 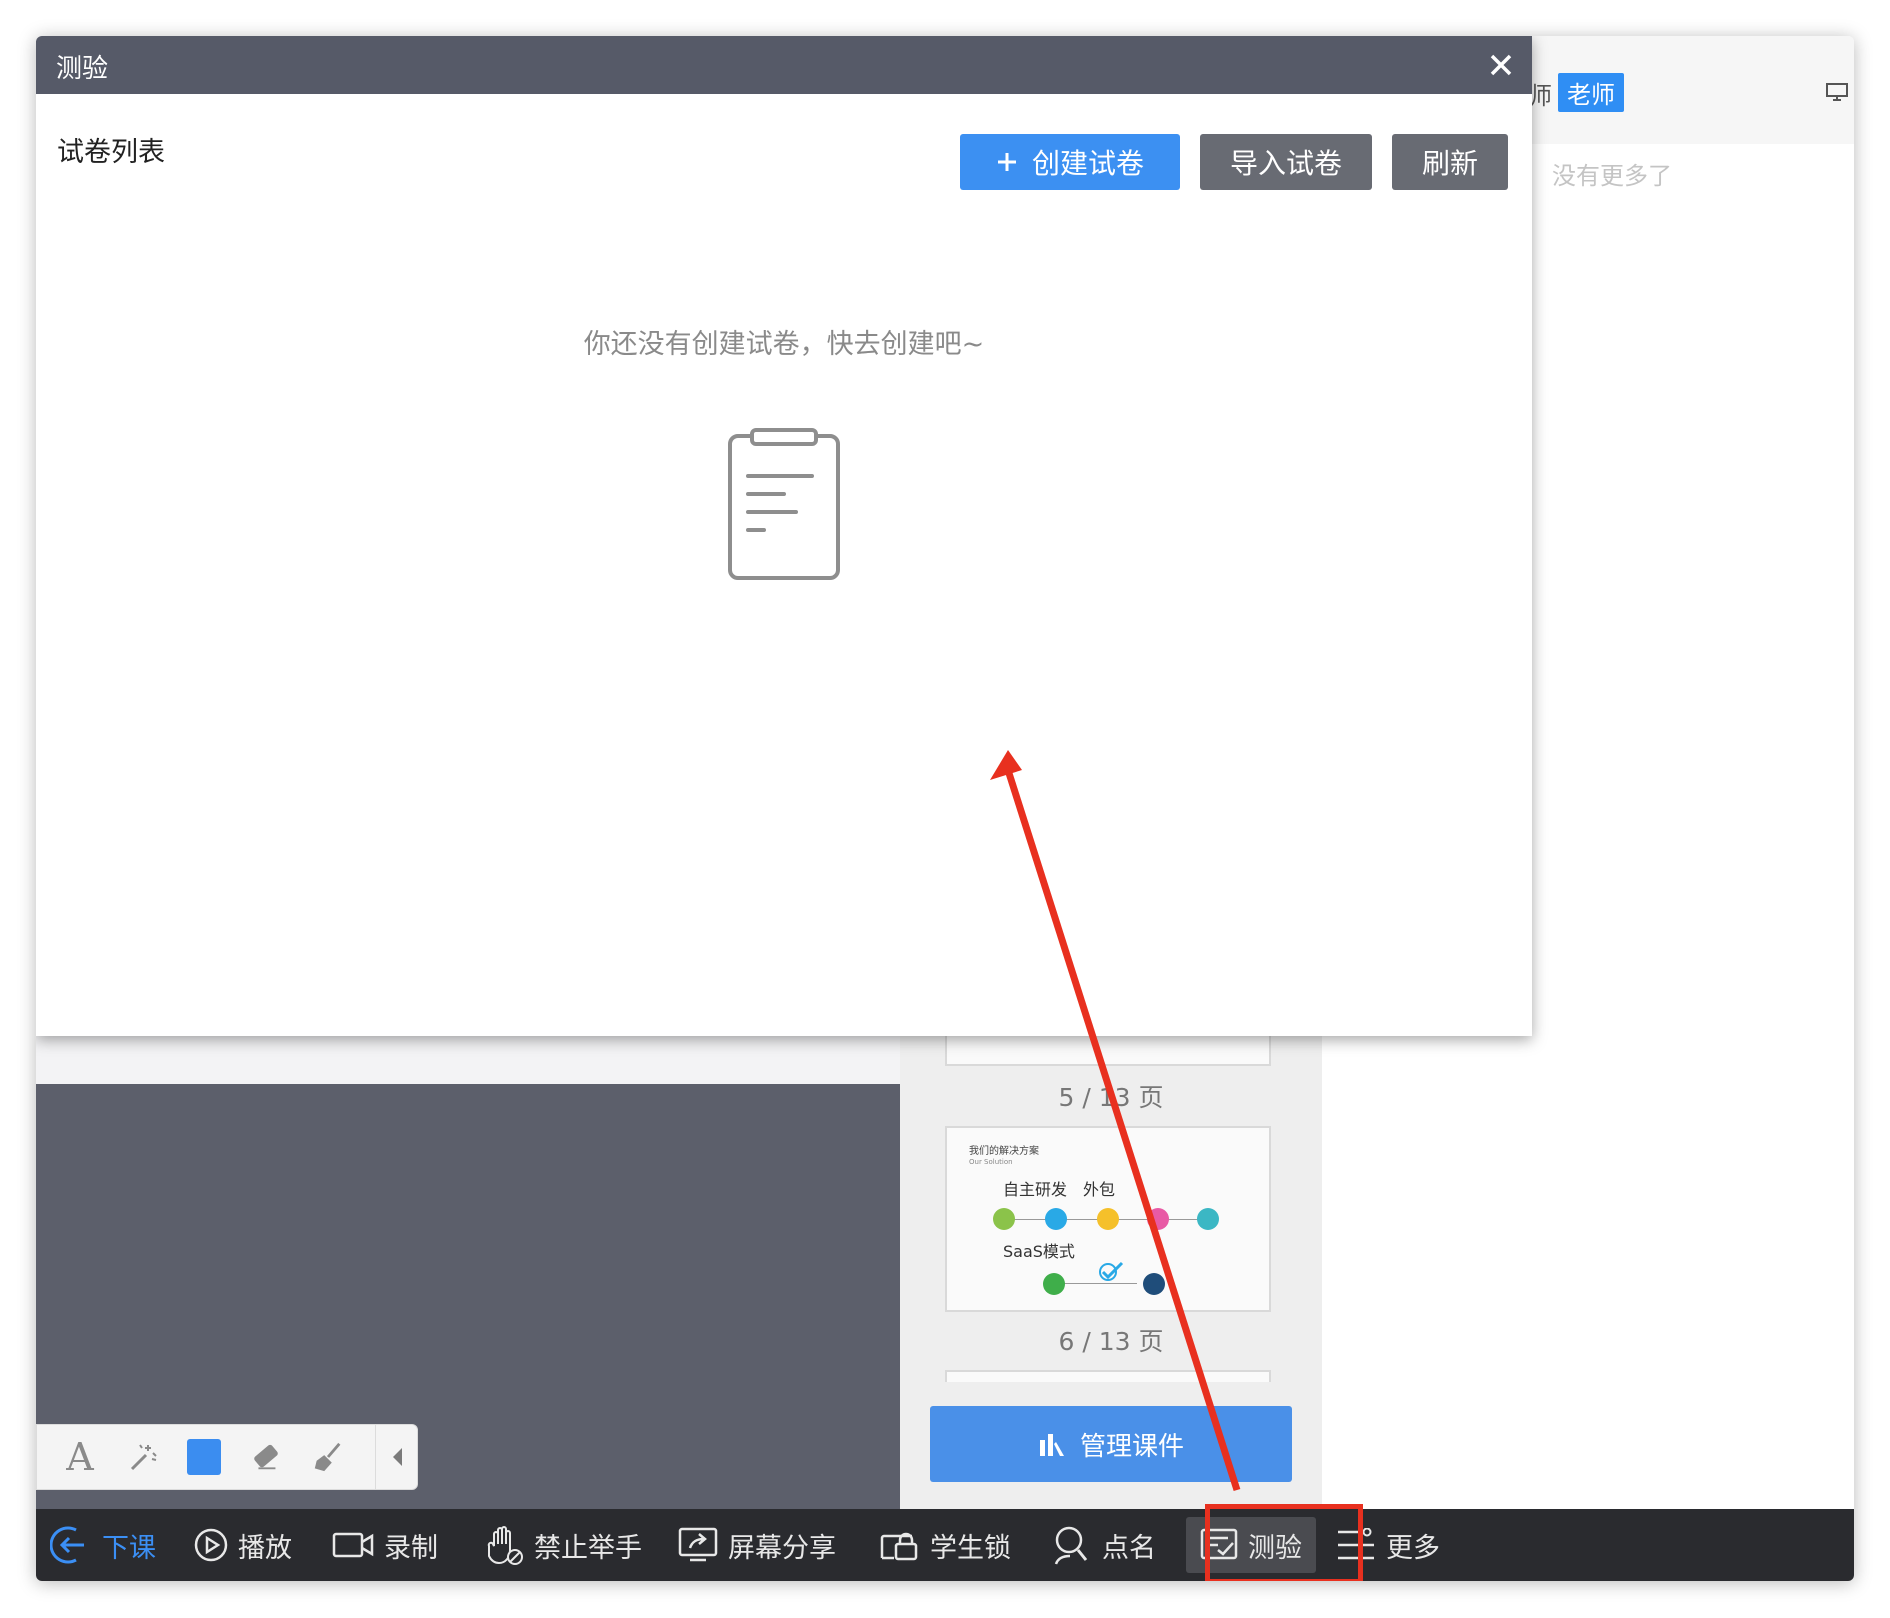 I want to click on clear-board-button, so click(x=328, y=1457).